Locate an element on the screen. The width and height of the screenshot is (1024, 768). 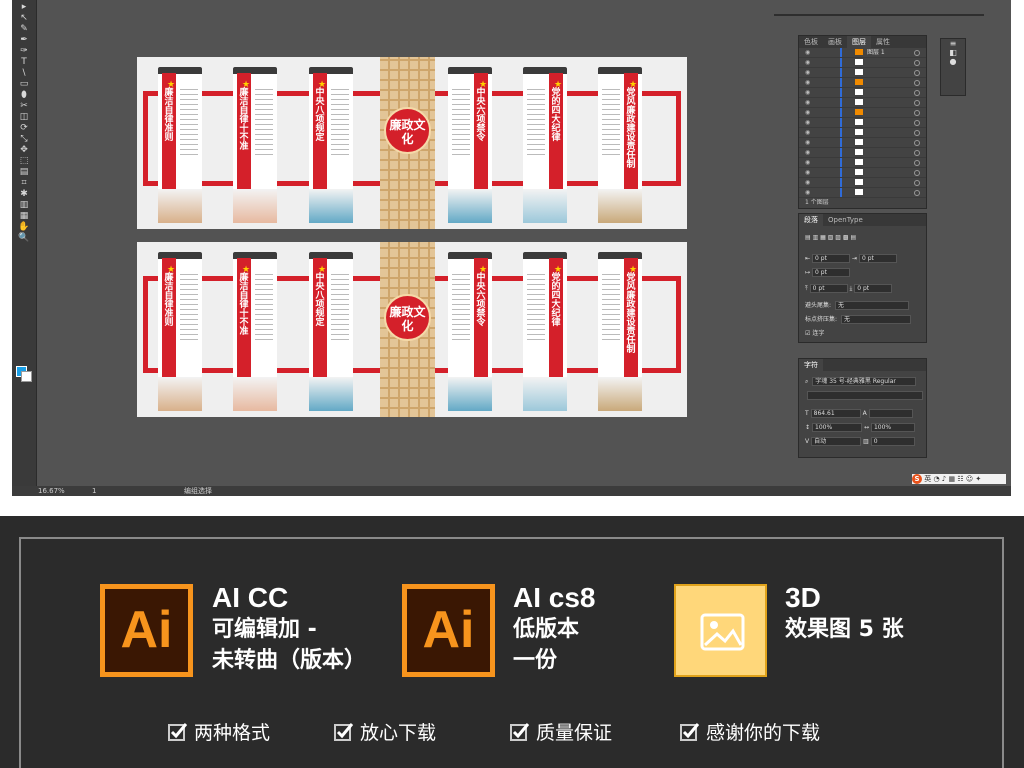
tool-button: 🔍 is located at coordinates (24, 238).